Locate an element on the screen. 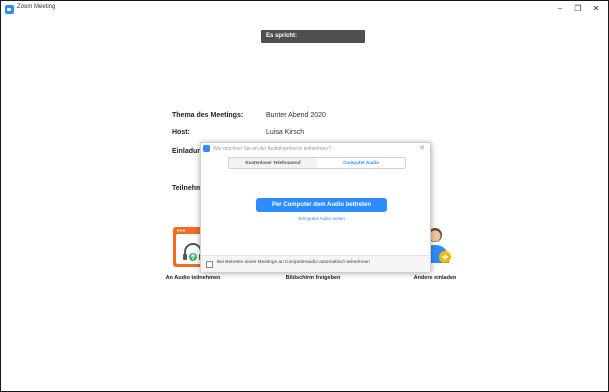 The width and height of the screenshot is (609, 392). test-computer-audio-link: Computer Audio testen is located at coordinates (321, 218).